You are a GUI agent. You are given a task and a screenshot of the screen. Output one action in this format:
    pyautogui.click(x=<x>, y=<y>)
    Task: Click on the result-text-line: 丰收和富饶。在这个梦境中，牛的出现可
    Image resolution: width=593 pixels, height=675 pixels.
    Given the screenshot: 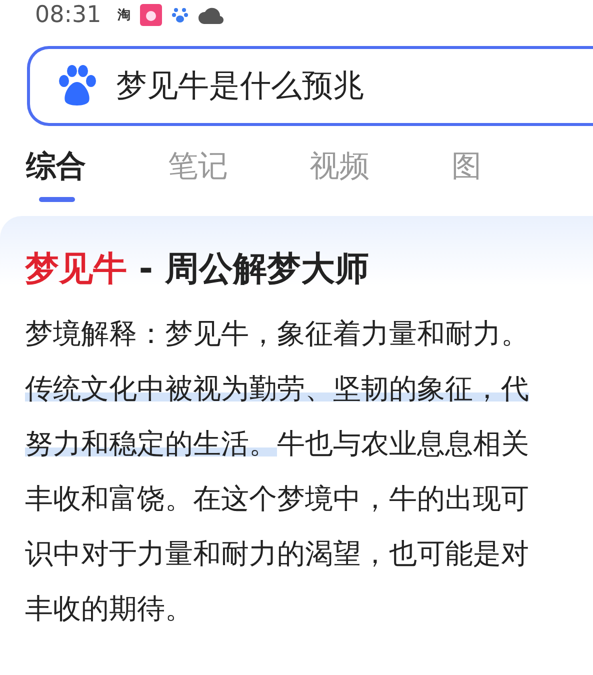 What is the action you would take?
    pyautogui.click(x=277, y=499)
    